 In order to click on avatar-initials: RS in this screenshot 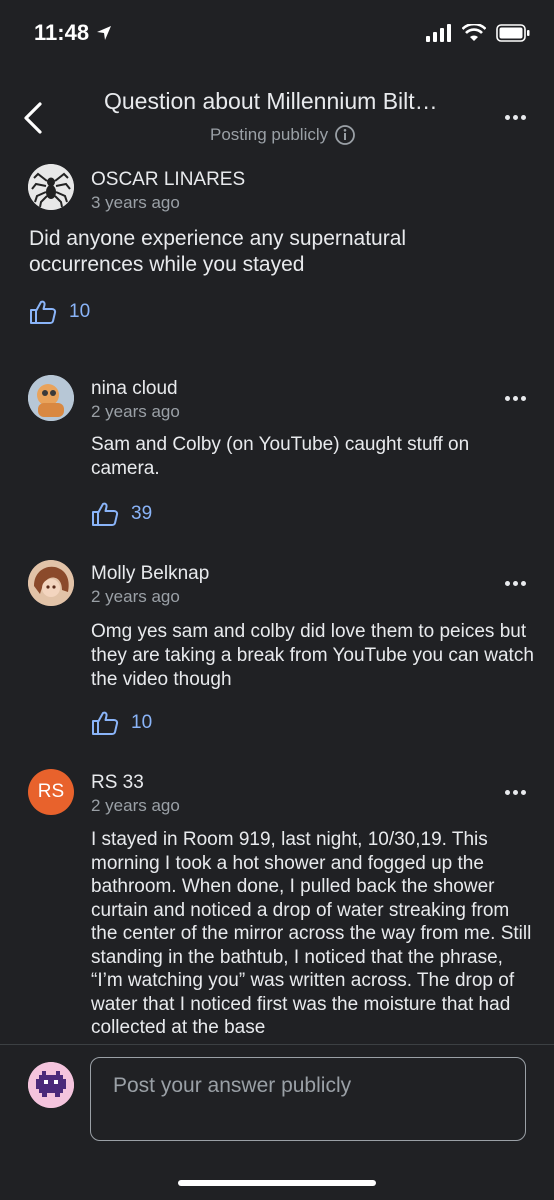, I will do `click(51, 791)`.